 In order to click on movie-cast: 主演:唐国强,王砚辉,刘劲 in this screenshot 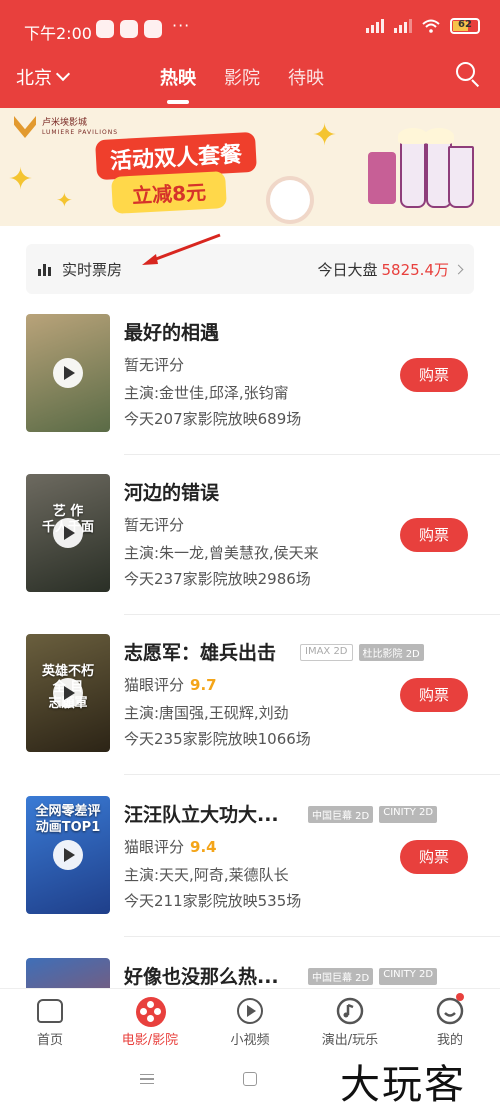, I will do `click(206, 713)`.